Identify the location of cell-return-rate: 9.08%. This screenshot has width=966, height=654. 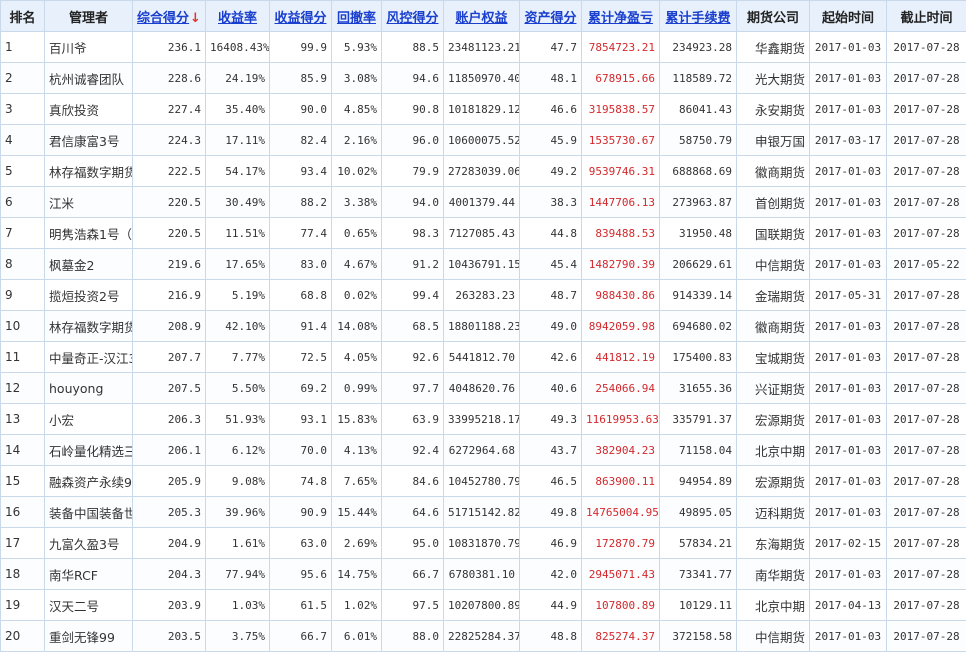
(237, 481).